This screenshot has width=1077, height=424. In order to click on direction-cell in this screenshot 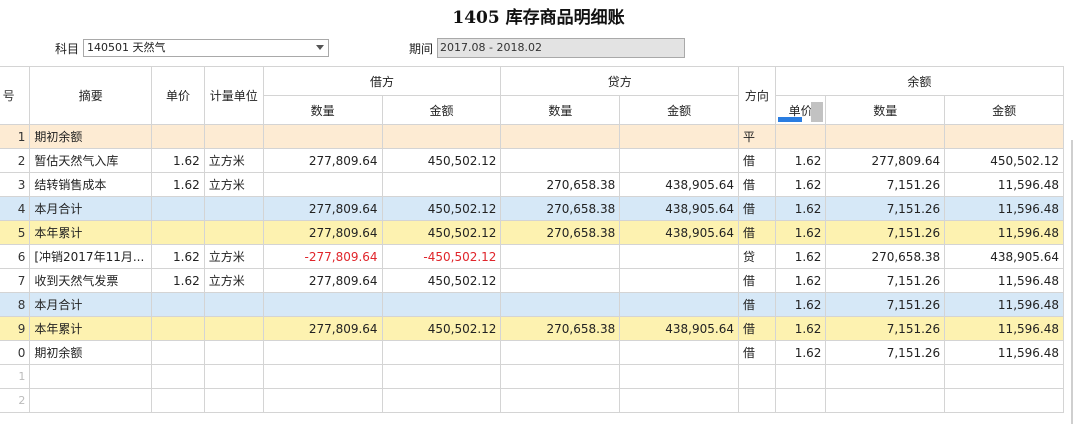, I will do `click(756, 400)`.